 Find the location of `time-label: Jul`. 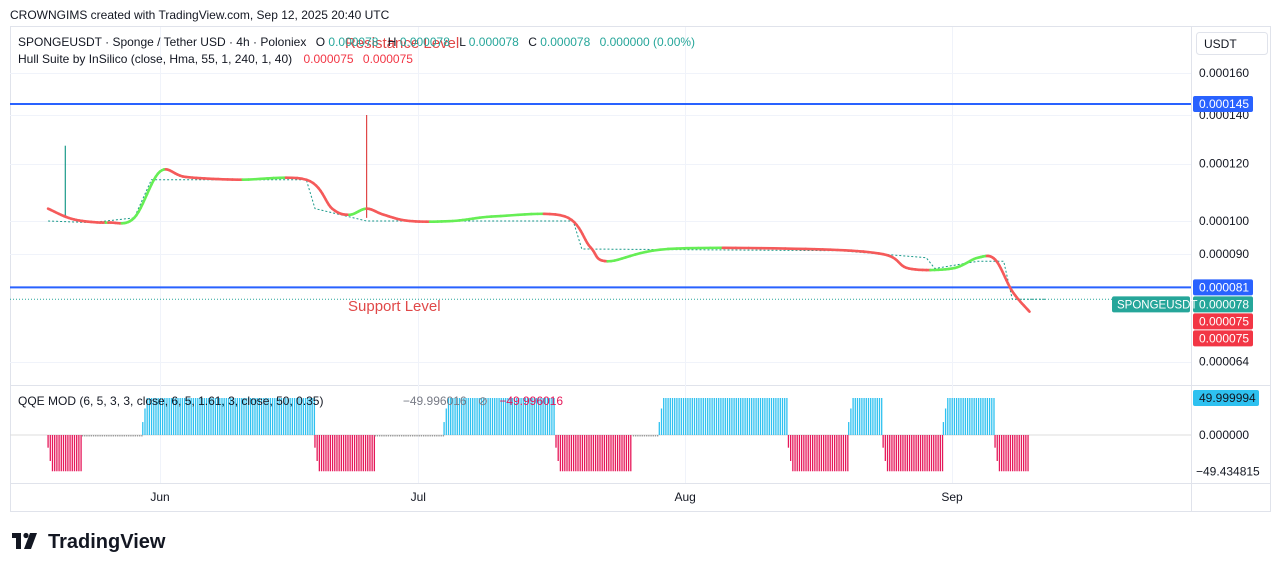

time-label: Jul is located at coordinates (418, 497).